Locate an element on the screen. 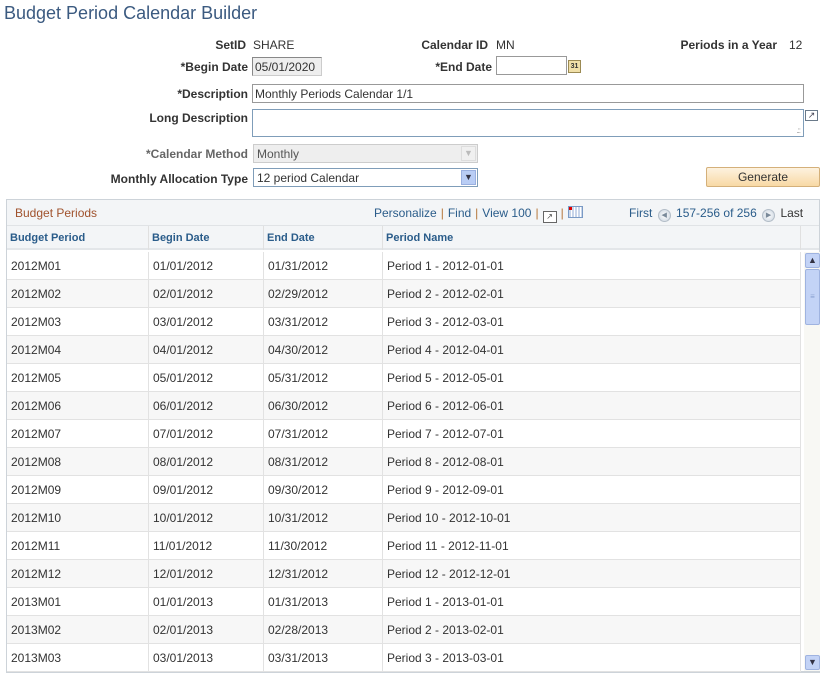 Image resolution: width=820 pixels, height=673 pixels. budget-period-cell: 2012M08 is located at coordinates (78, 462).